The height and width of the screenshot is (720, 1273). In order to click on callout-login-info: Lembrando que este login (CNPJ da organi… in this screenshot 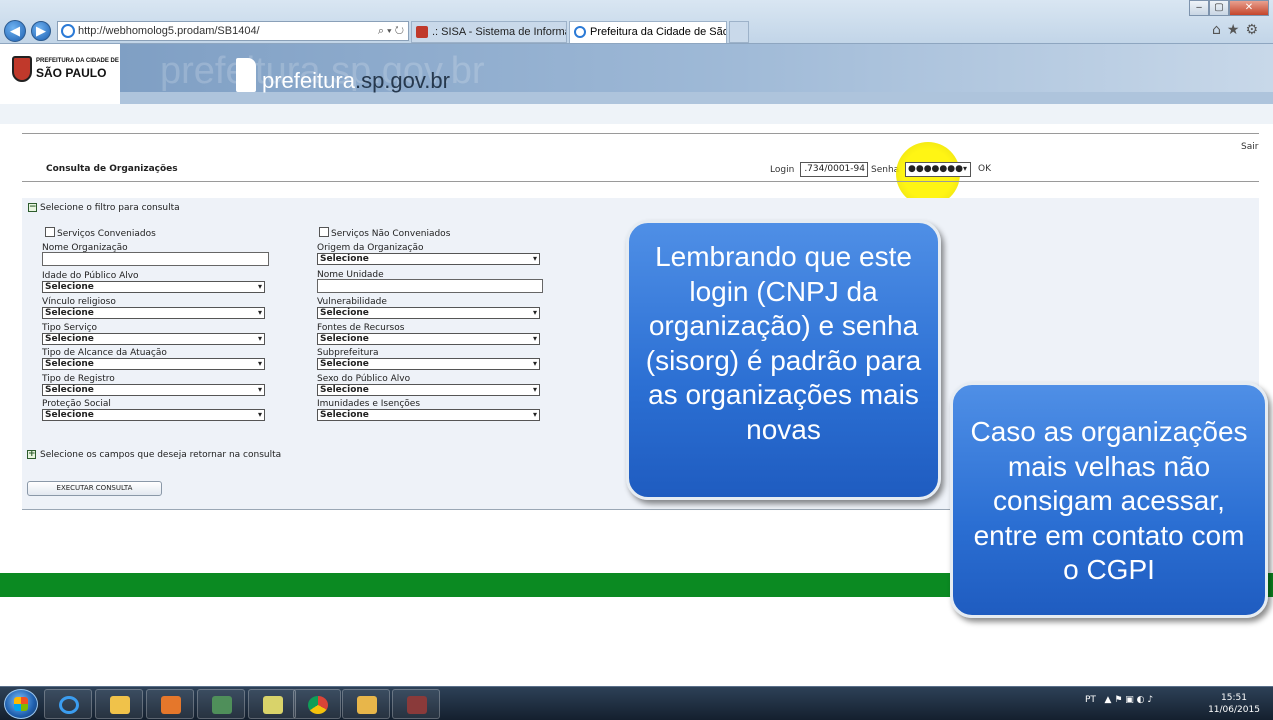, I will do `click(783, 360)`.